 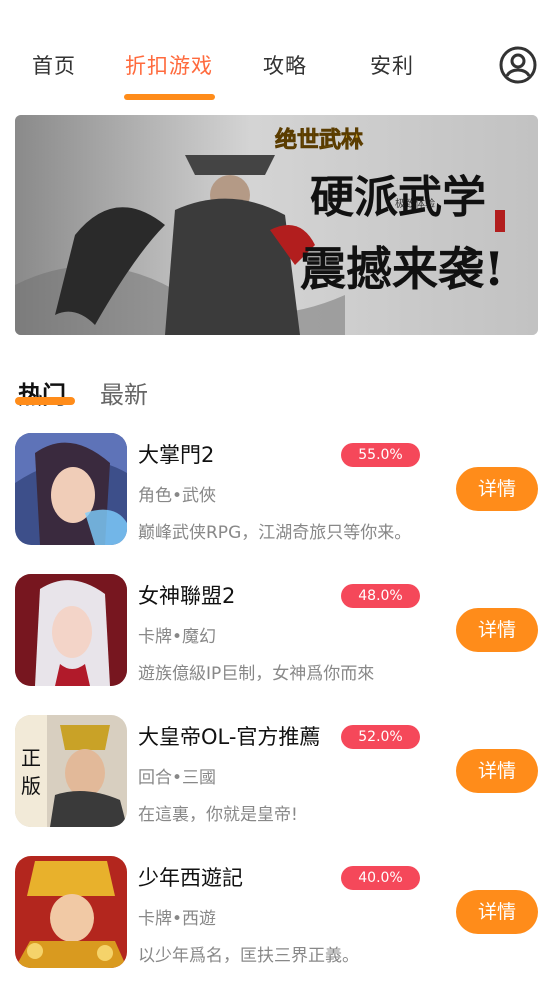 I want to click on game-tags: 卡牌•西遊, so click(x=177, y=919).